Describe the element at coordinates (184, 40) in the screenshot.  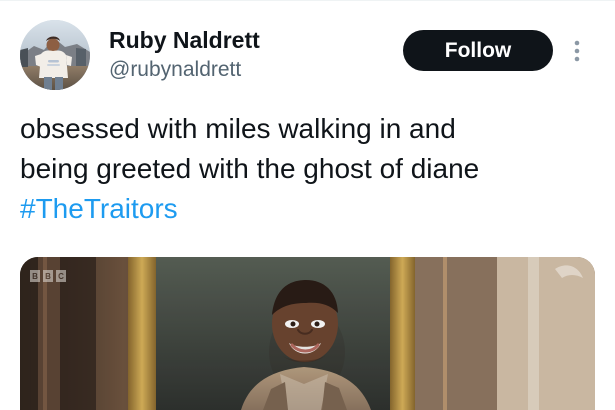
I see `author-display-name: Ruby Naldrett` at that location.